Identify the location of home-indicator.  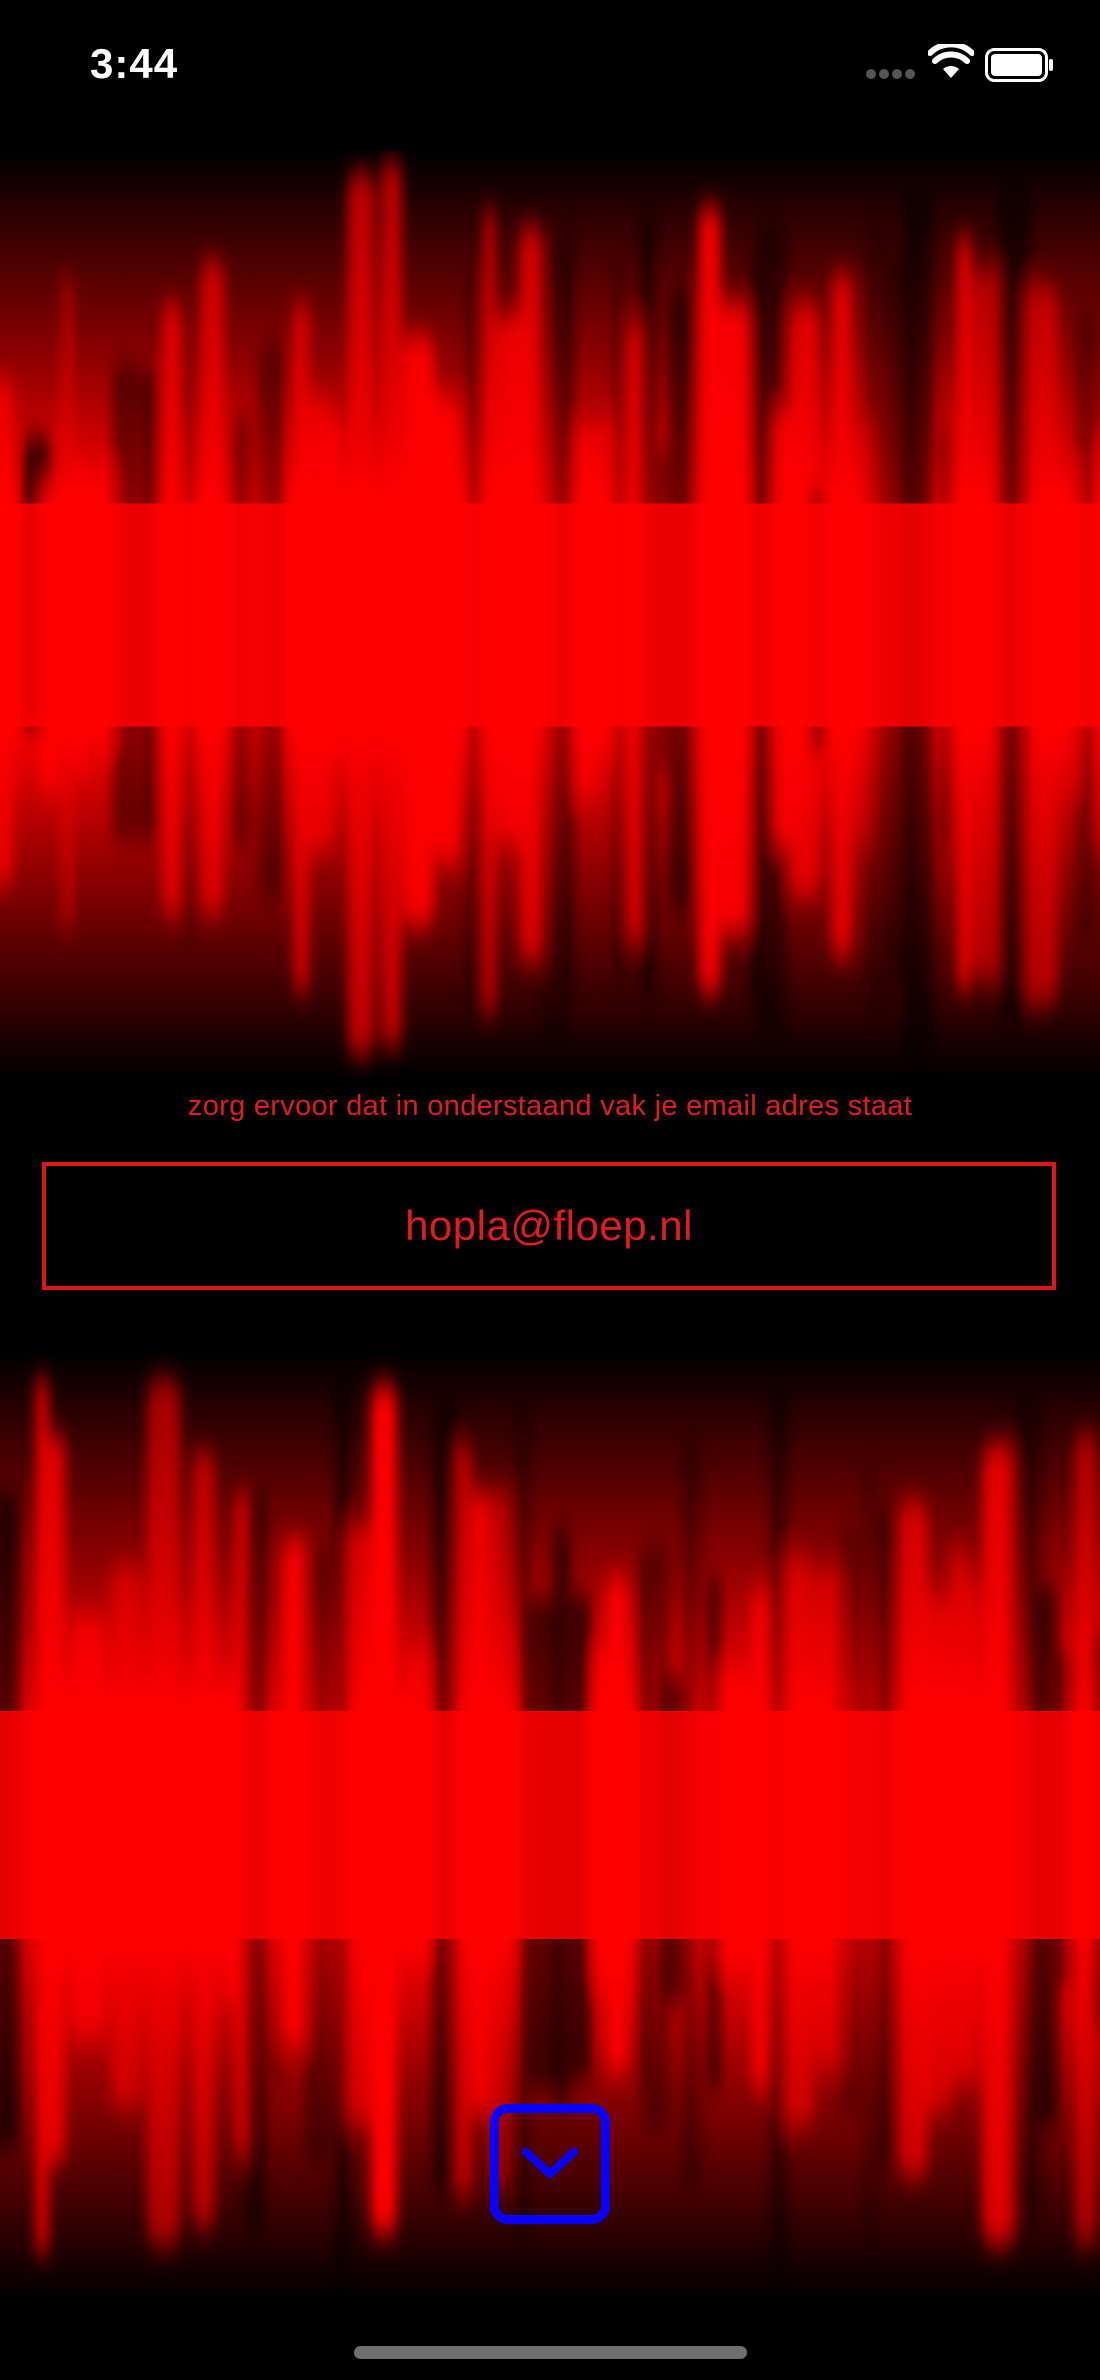
(550, 2352).